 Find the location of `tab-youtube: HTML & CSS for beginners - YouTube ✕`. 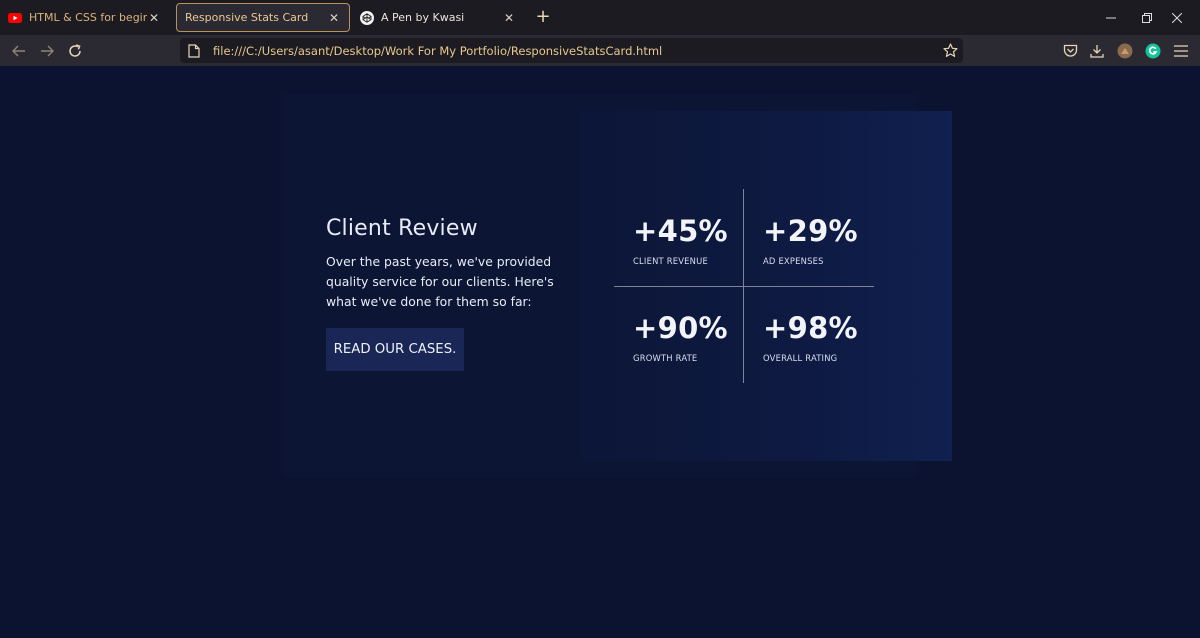

tab-youtube: HTML & CSS for beginners - YouTube ✕ is located at coordinates (85, 17).